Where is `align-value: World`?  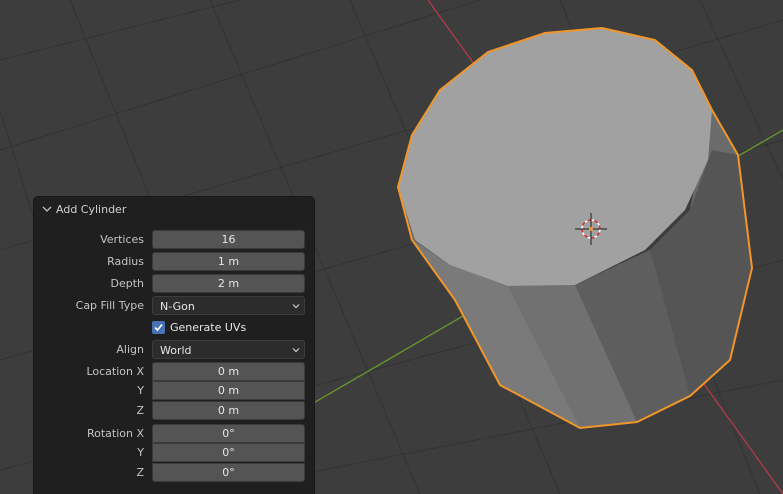 align-value: World is located at coordinates (176, 350).